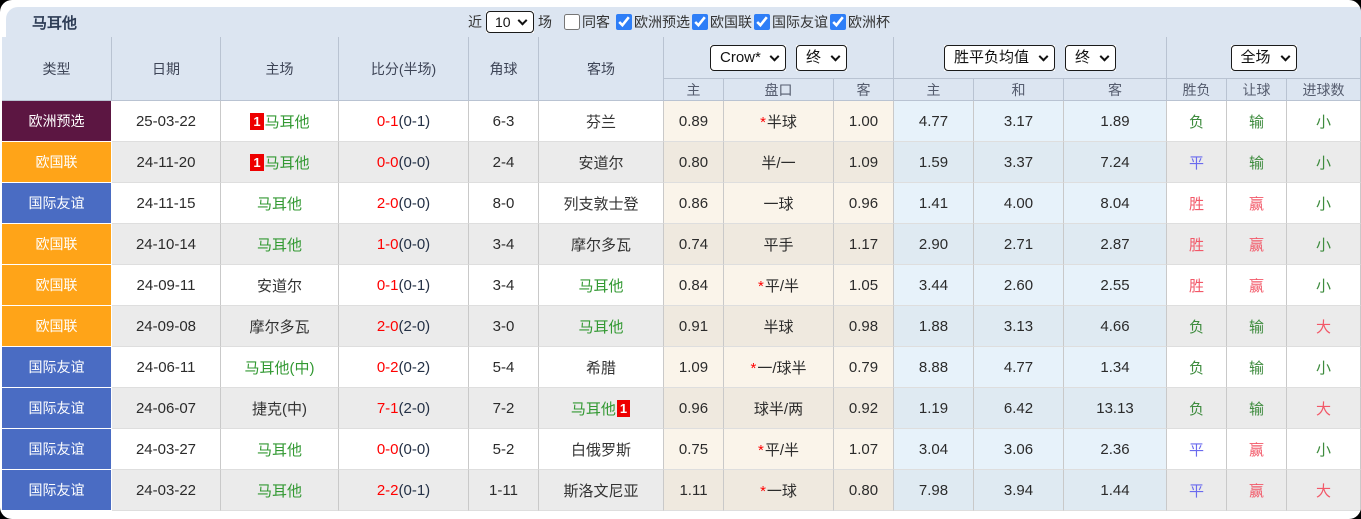 The width and height of the screenshot is (1361, 519). What do you see at coordinates (731, 22) in the screenshot?
I see `league-filter-label: 欧国联` at bounding box center [731, 22].